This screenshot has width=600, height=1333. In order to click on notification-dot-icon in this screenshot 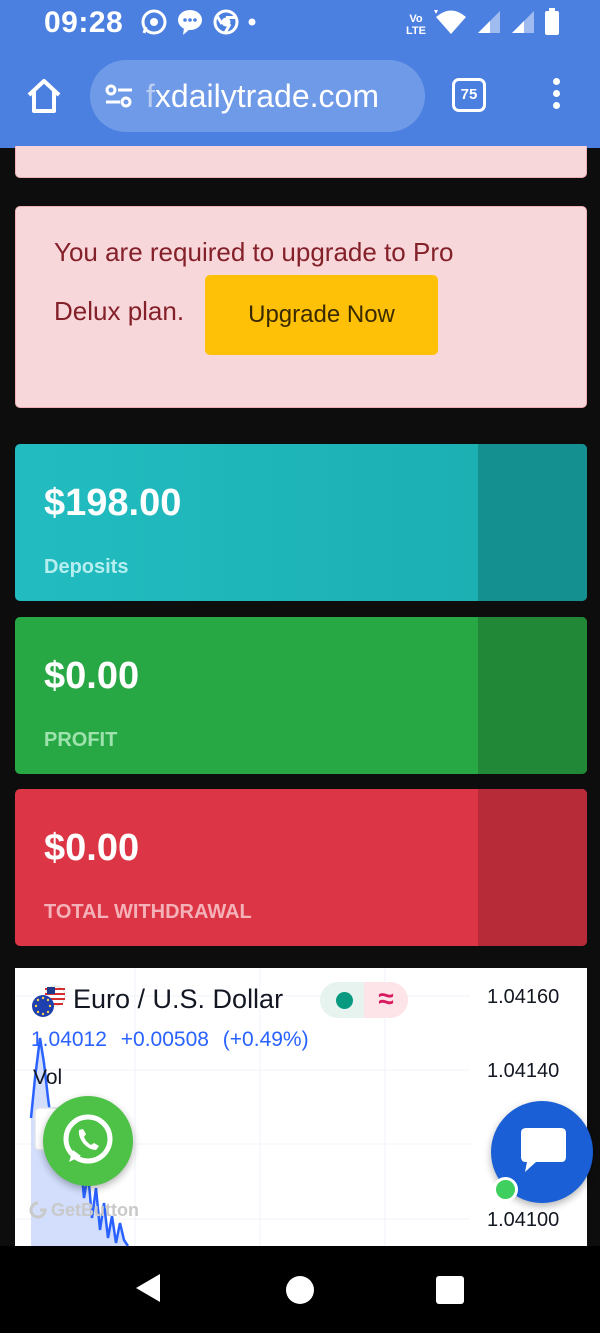, I will do `click(252, 22)`.